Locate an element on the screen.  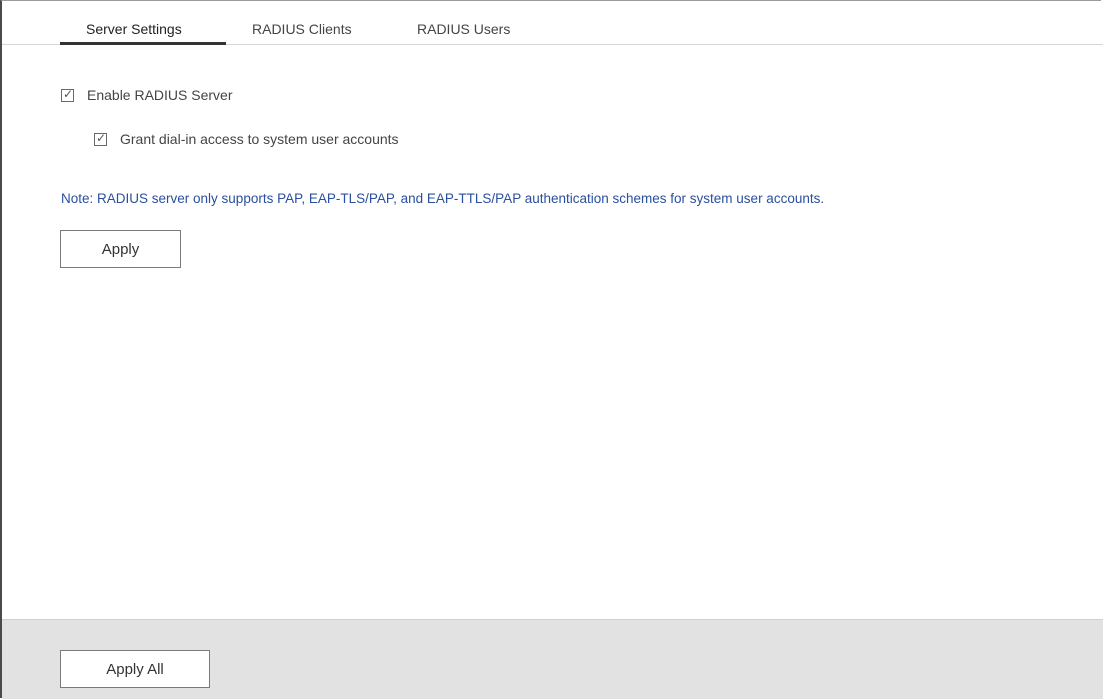
tab-radius-clients: RADIUS Clients is located at coordinates (302, 29).